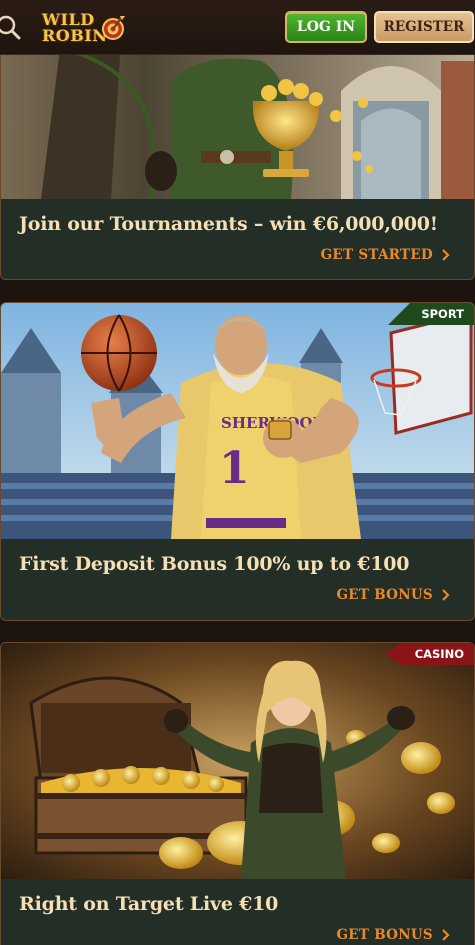 Image resolution: width=475 pixels, height=945 pixels. I want to click on logo-text-robin: ROBIN, so click(75, 35).